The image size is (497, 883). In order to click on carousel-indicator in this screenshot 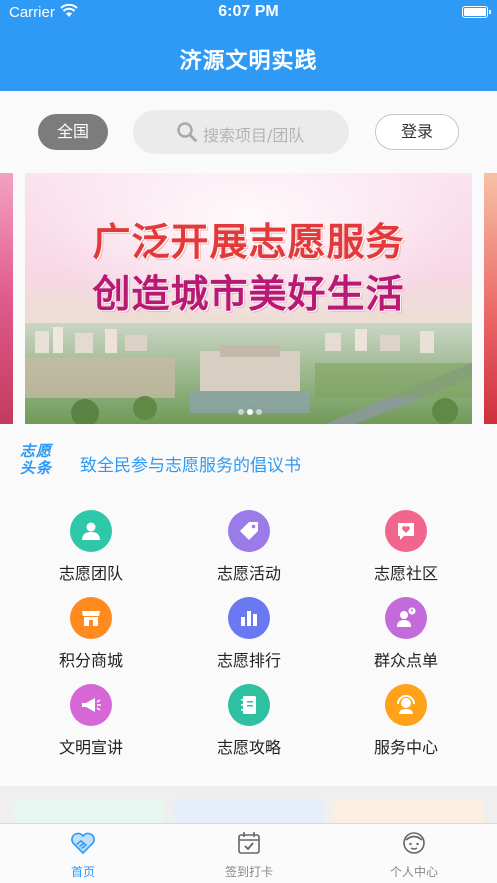, I will do `click(250, 412)`.